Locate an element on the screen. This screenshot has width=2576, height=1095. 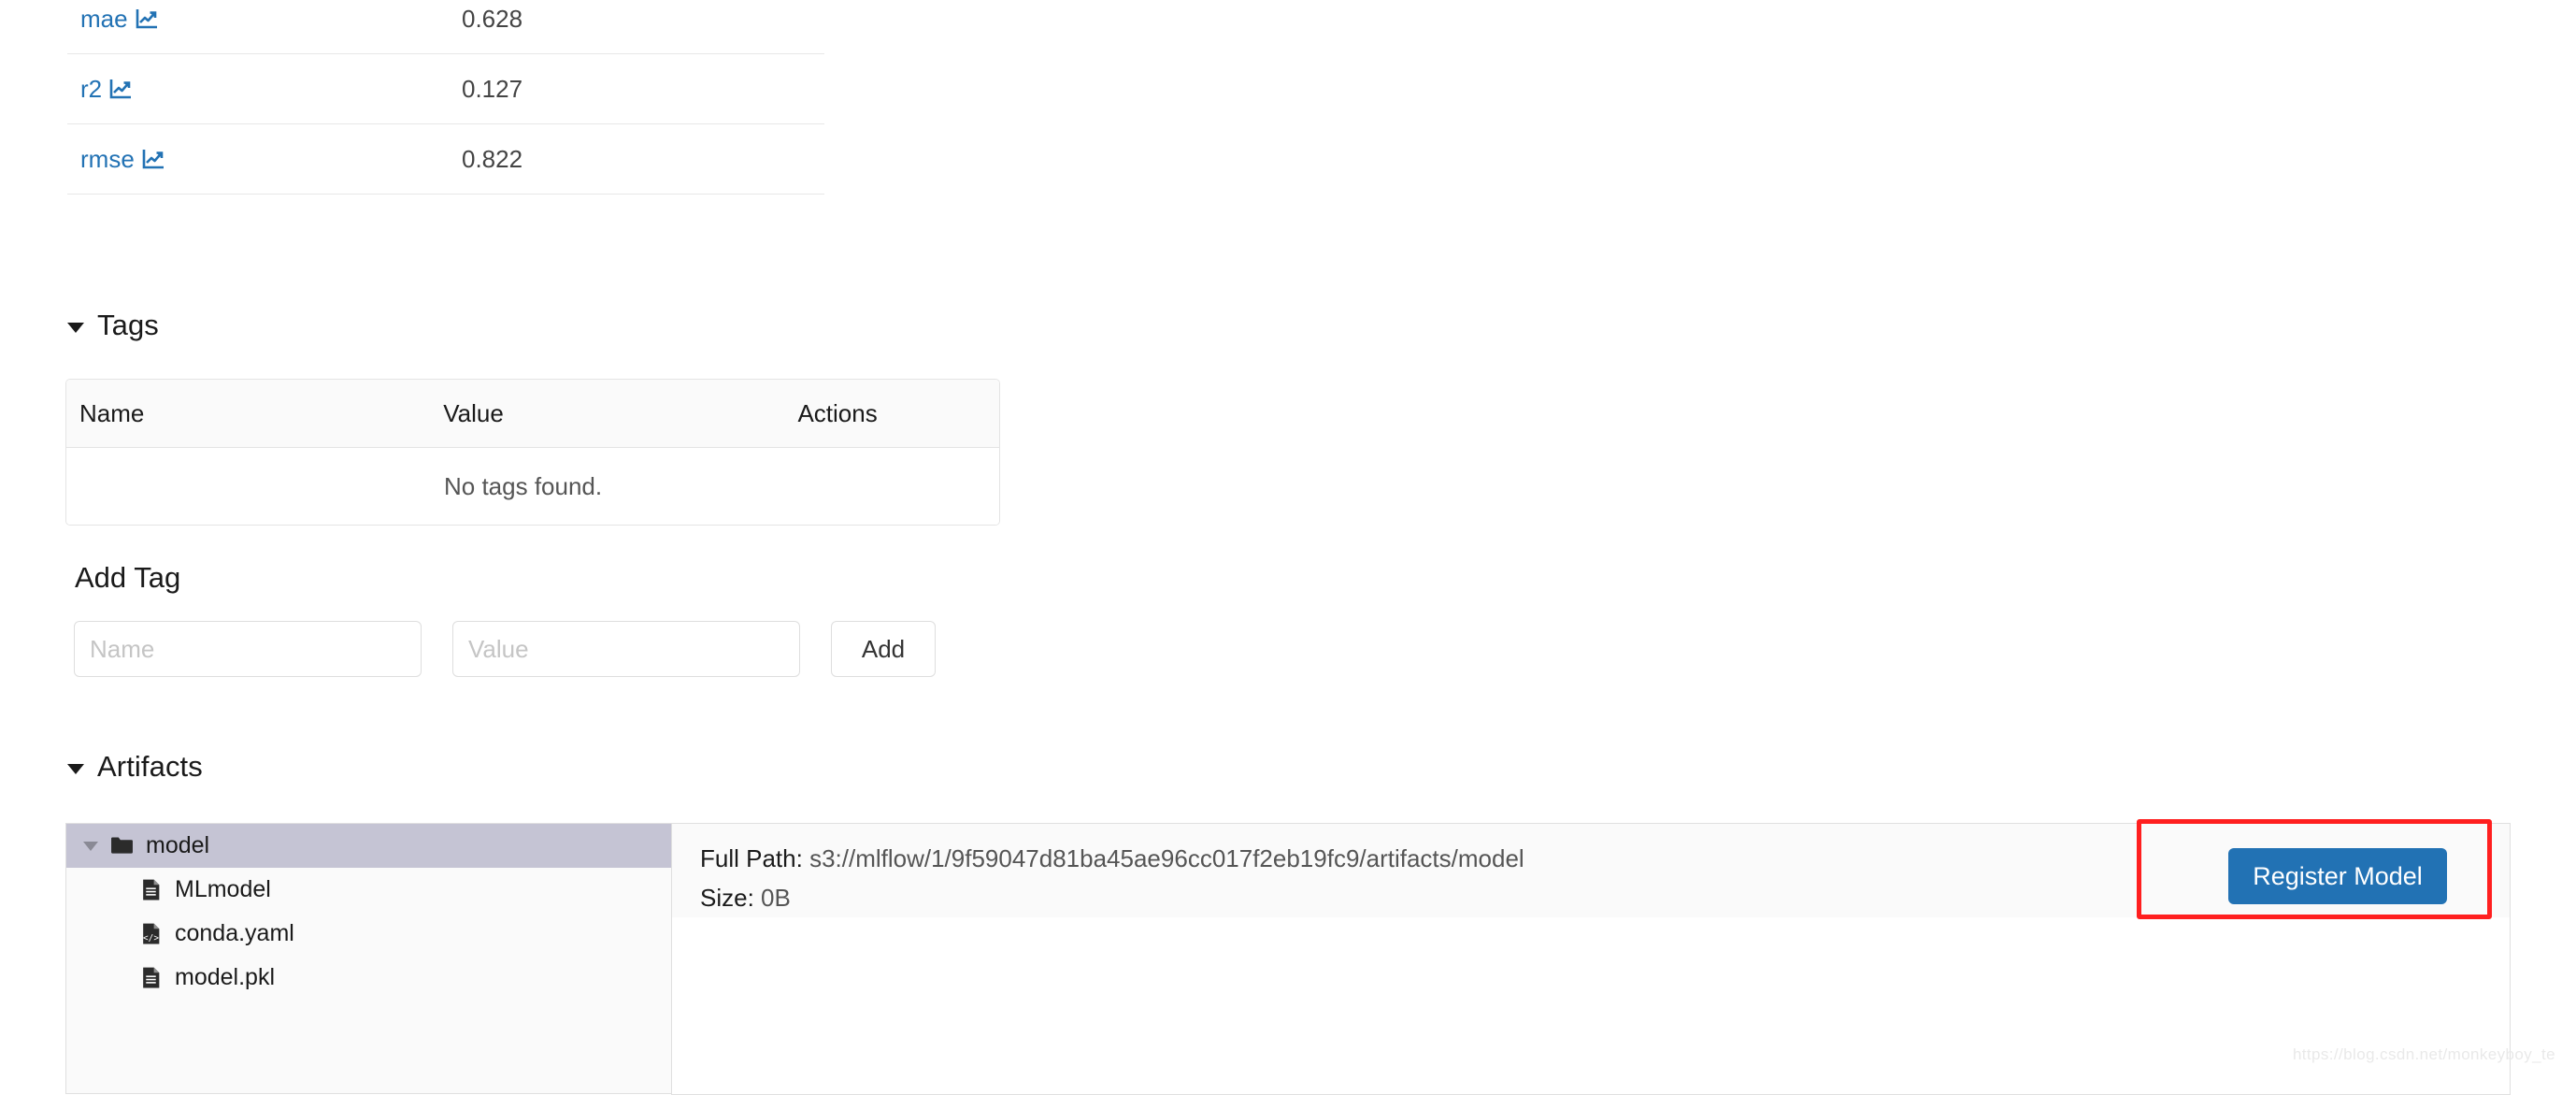
metric-link-mae: mae is located at coordinates (104, 19).